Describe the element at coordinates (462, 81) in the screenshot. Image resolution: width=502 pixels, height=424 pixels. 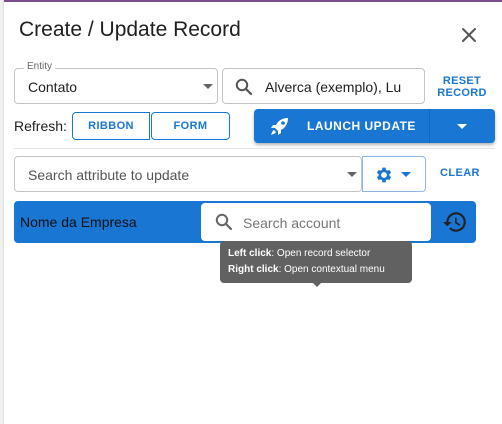
I see `reset-record-label-line1: RESET` at that location.